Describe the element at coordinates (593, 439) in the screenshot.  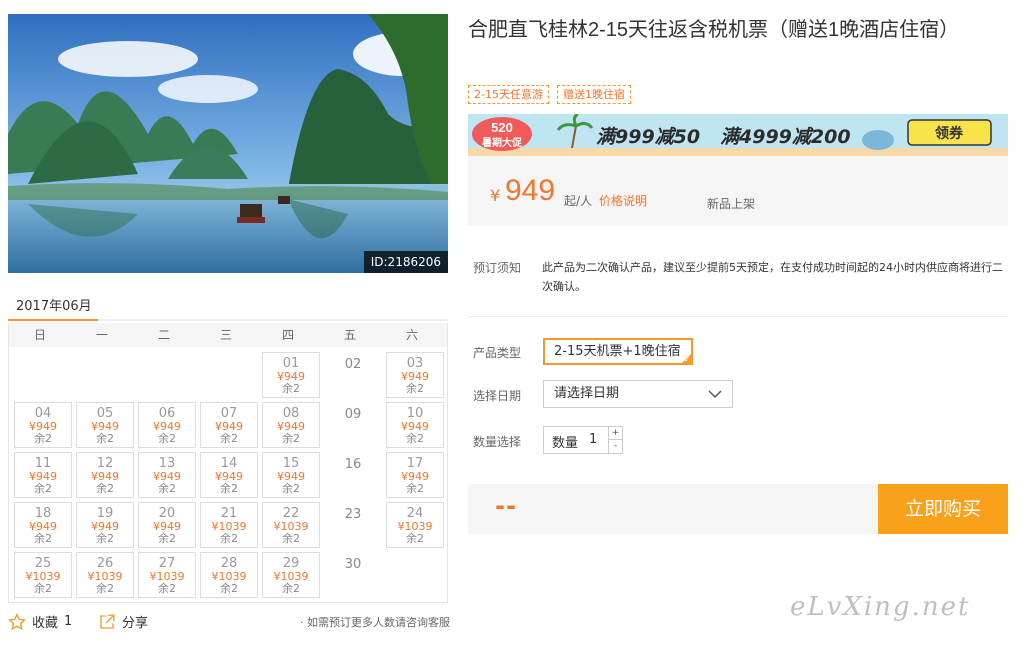
I see `quantity-value: 1` at that location.